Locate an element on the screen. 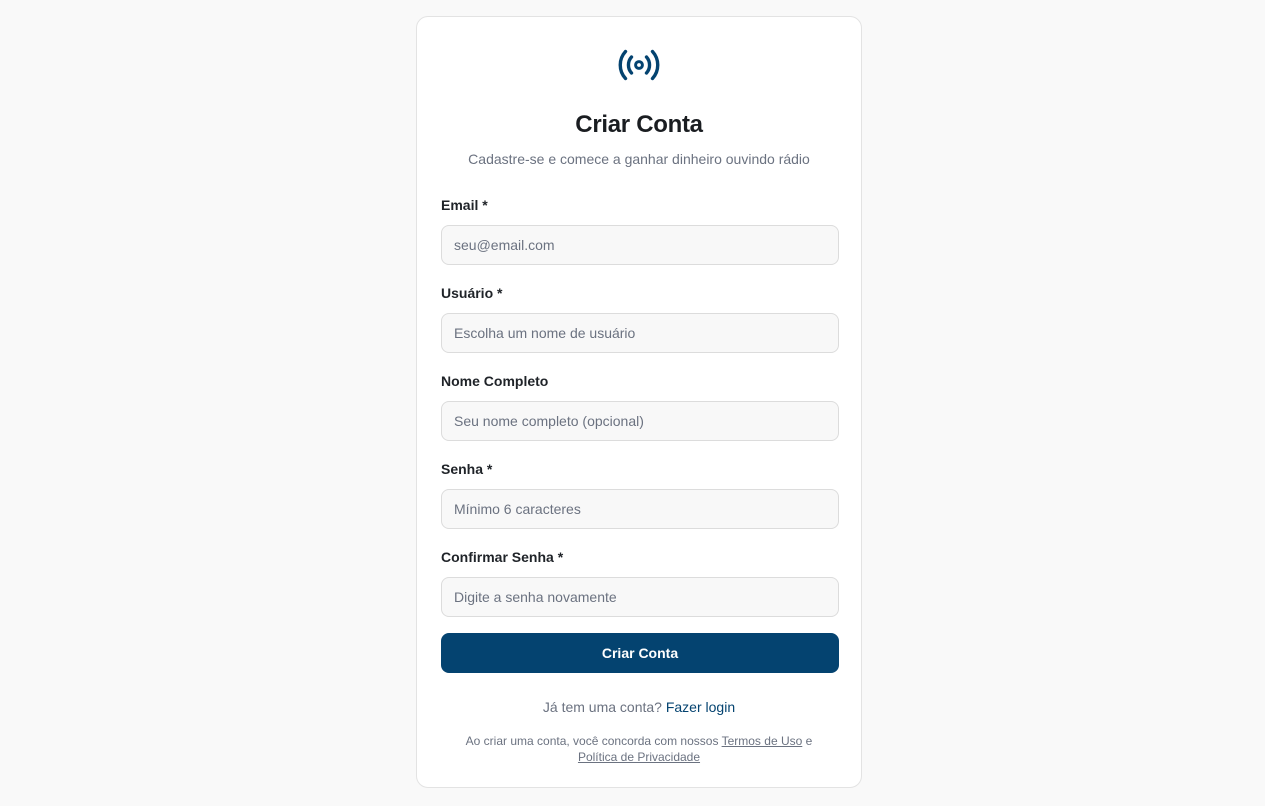  terms-joiner-text: e is located at coordinates (809, 741).